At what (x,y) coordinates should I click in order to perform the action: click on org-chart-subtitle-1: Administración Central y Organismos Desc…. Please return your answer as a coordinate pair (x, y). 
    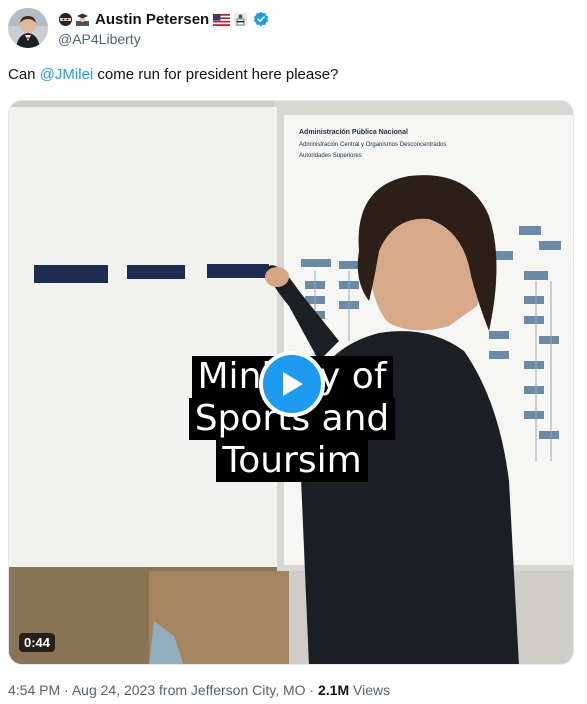
    Looking at the image, I should click on (372, 145).